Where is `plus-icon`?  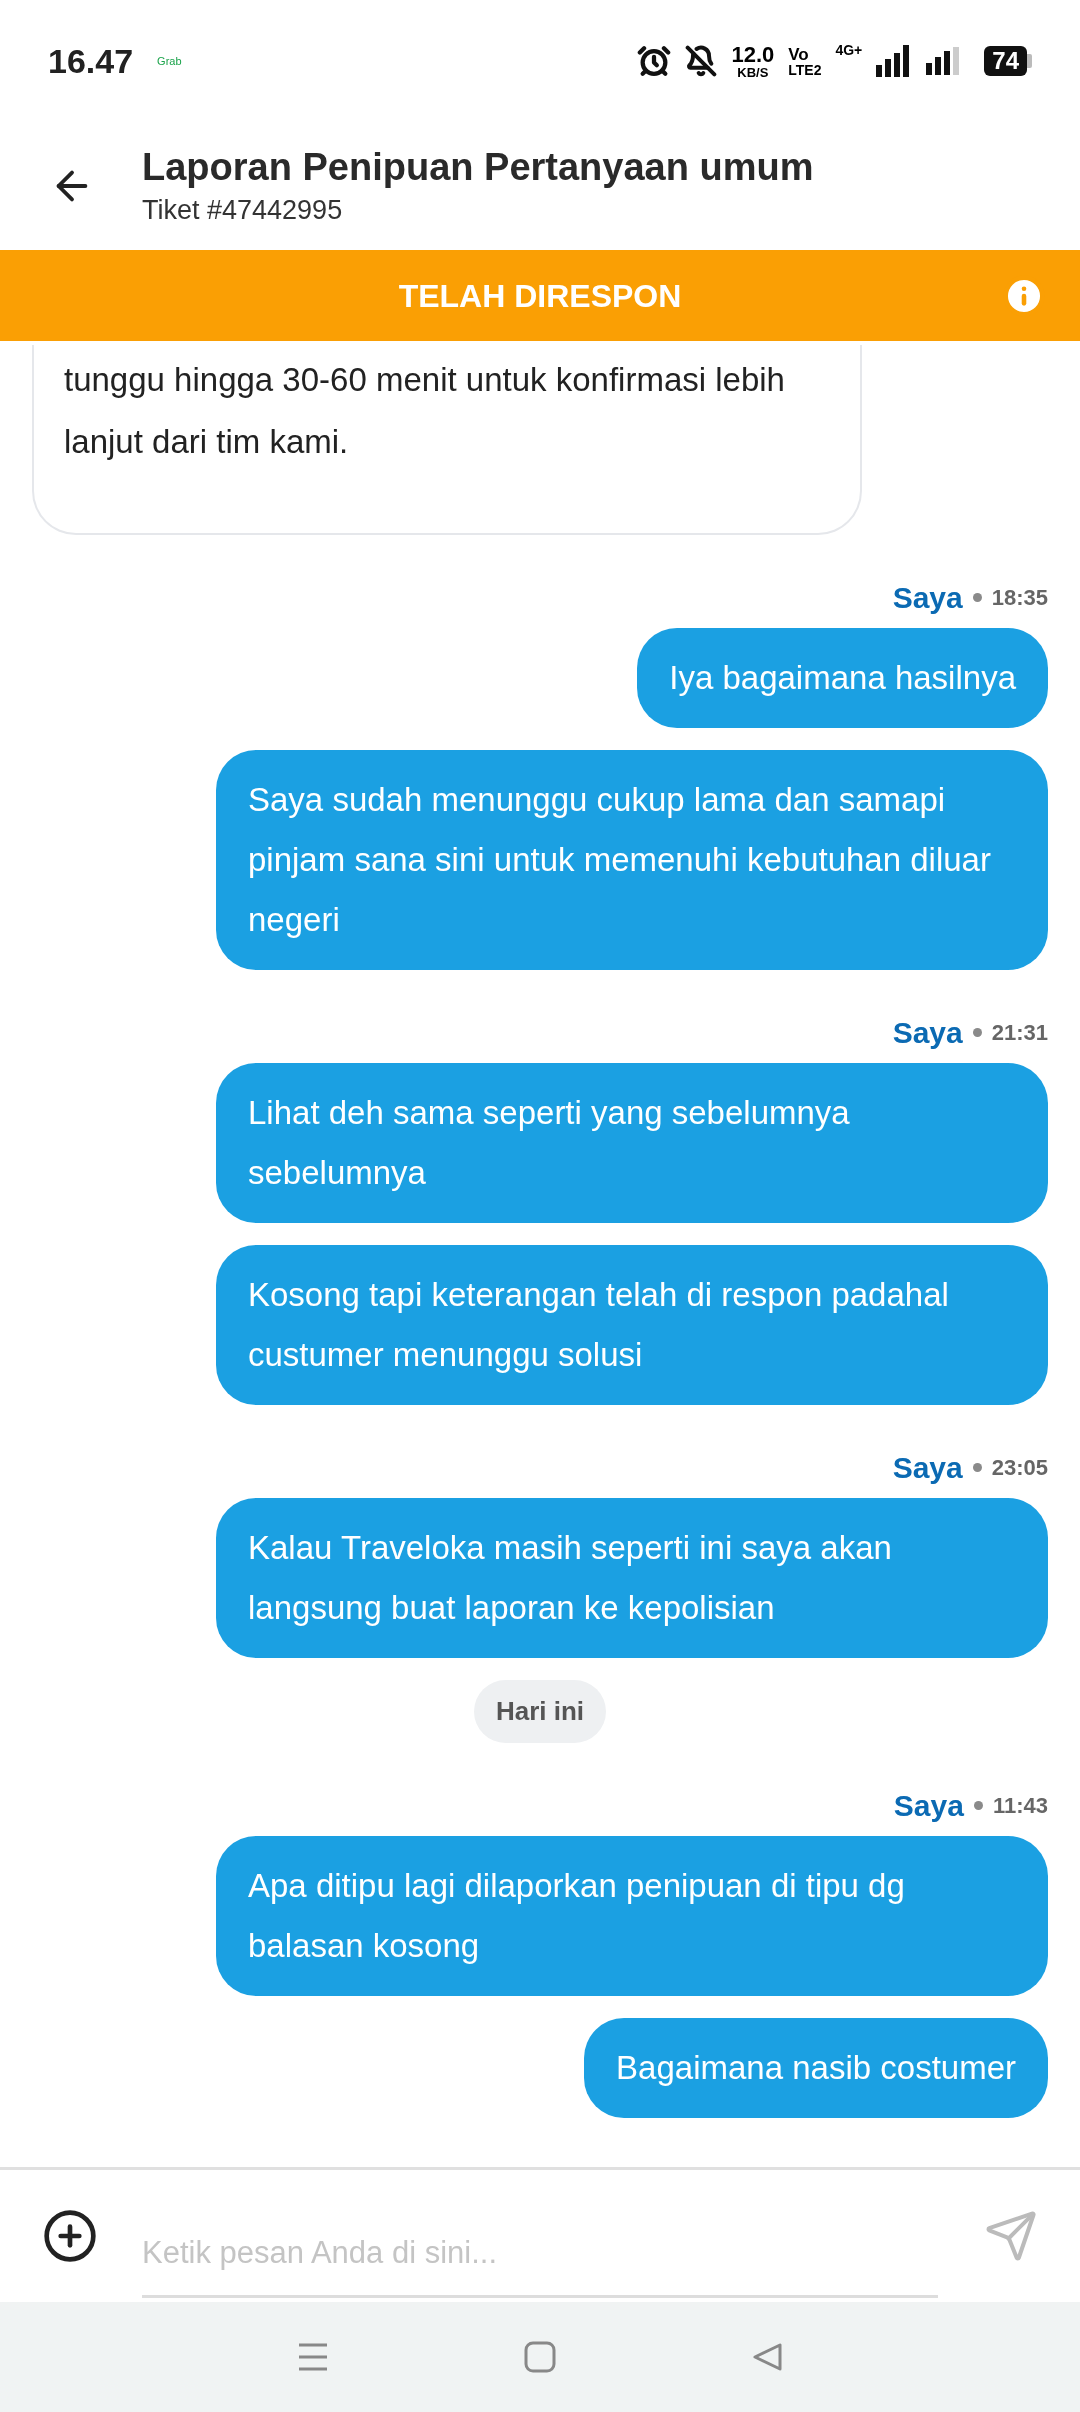
plus-icon is located at coordinates (70, 2236).